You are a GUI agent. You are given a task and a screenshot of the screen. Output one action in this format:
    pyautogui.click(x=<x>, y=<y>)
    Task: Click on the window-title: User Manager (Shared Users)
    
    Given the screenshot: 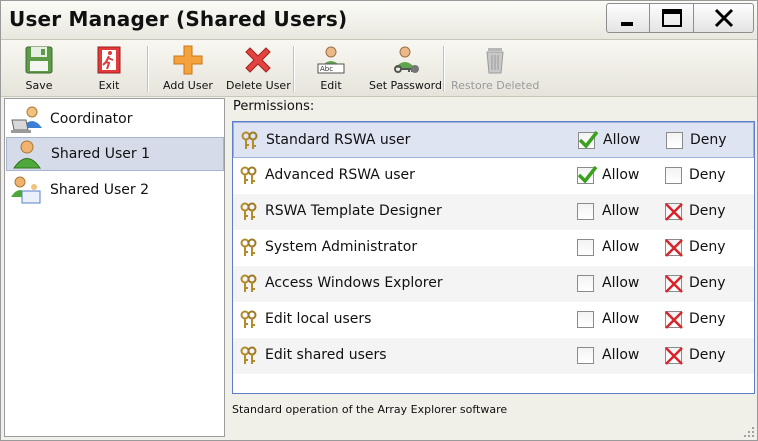 What is the action you would take?
    pyautogui.click(x=178, y=19)
    